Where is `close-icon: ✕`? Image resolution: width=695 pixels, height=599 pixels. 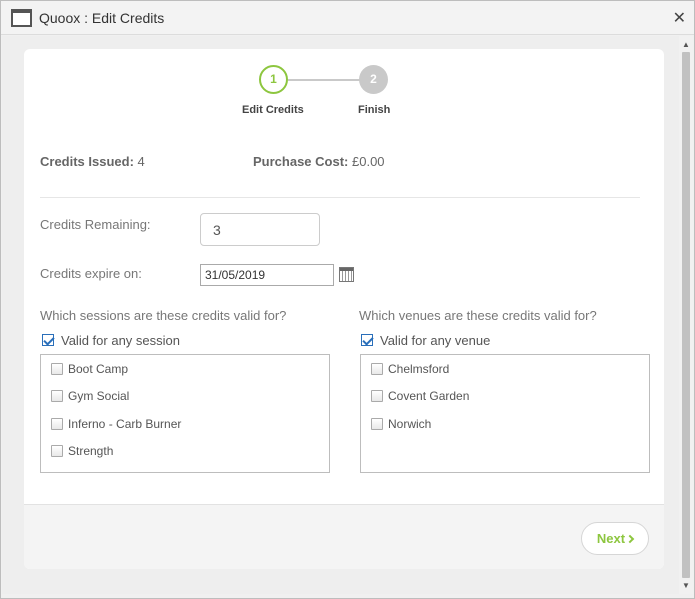
close-icon: ✕ is located at coordinates (679, 18).